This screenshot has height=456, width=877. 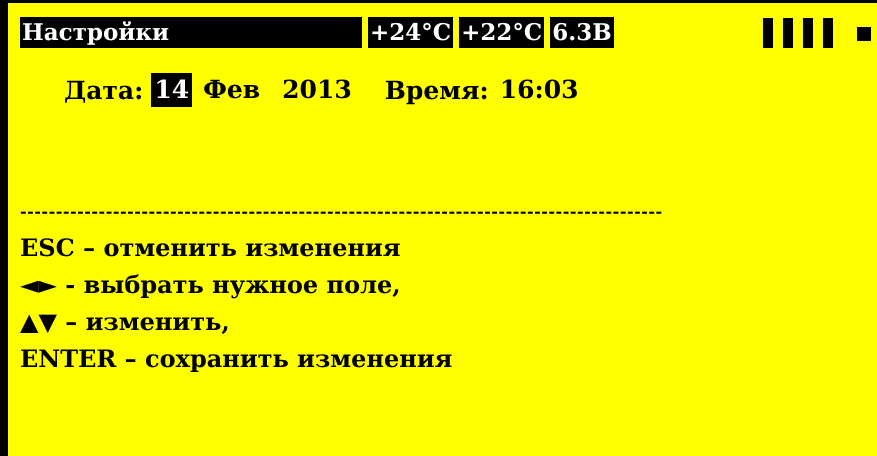 What do you see at coordinates (211, 285) in the screenshot?
I see `help-line: ◄► - выбрать нужное поле,` at bounding box center [211, 285].